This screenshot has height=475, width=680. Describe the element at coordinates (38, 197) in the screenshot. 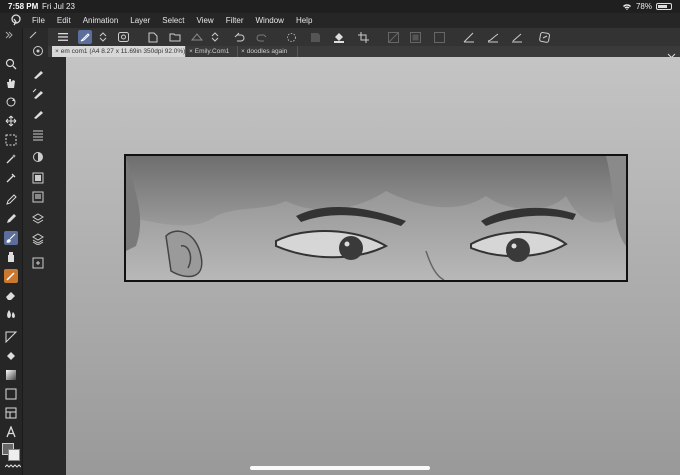

I see `subtool-3d-icon` at that location.